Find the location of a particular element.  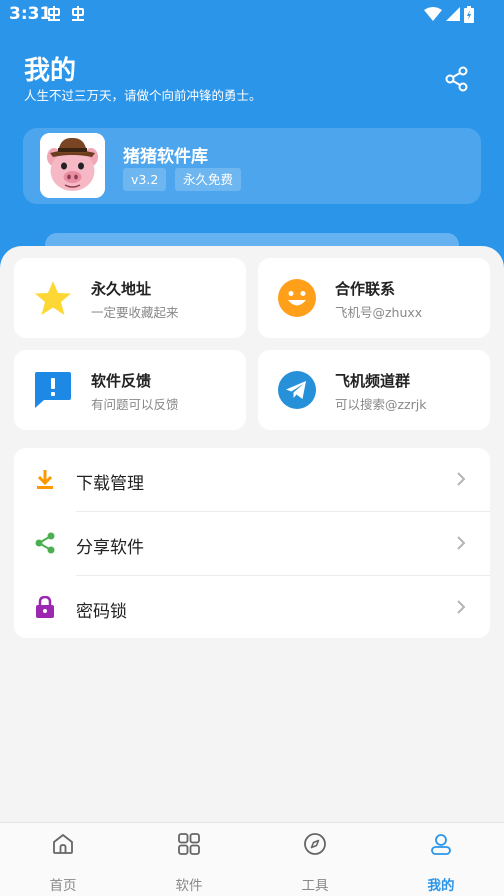

card-title: 软件反馈 is located at coordinates (121, 381).